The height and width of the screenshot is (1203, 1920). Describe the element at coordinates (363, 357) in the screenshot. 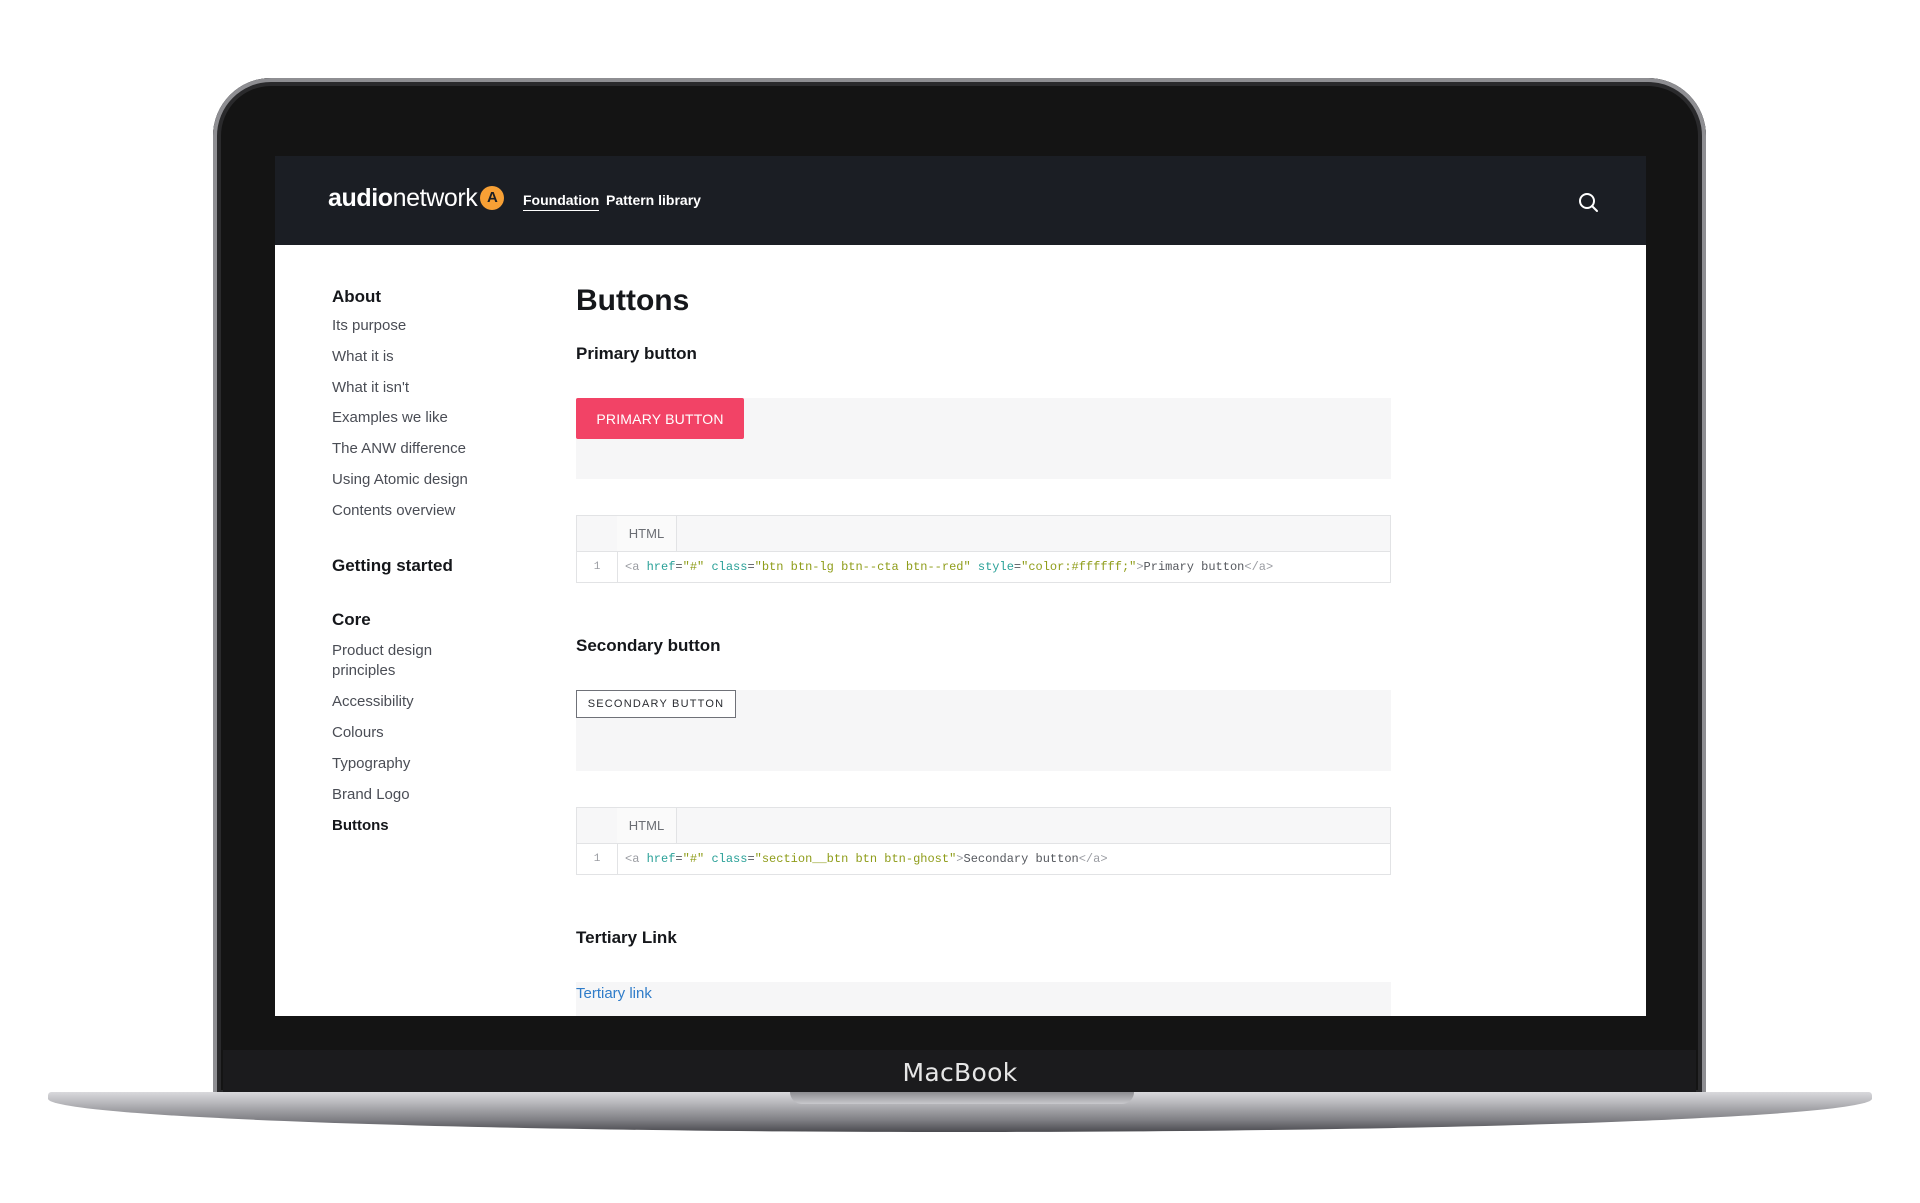

I see `sidebar-item-what-it-is: What it is` at that location.